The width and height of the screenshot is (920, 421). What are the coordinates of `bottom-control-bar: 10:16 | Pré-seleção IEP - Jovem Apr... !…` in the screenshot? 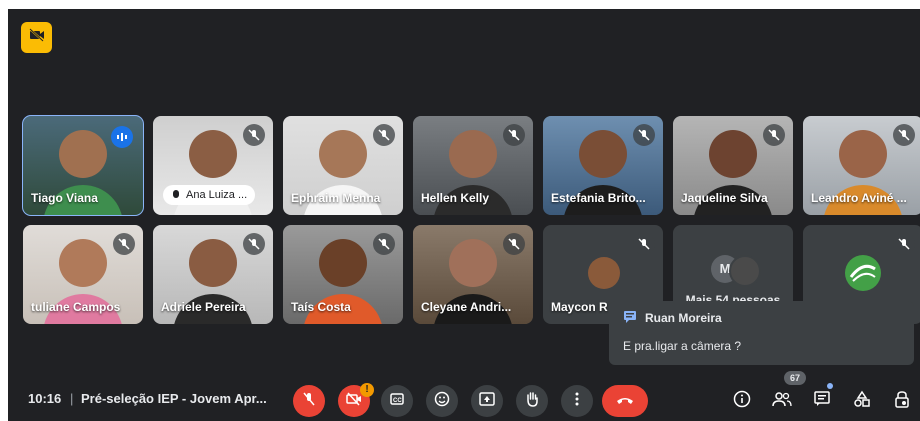 It's located at (464, 396).